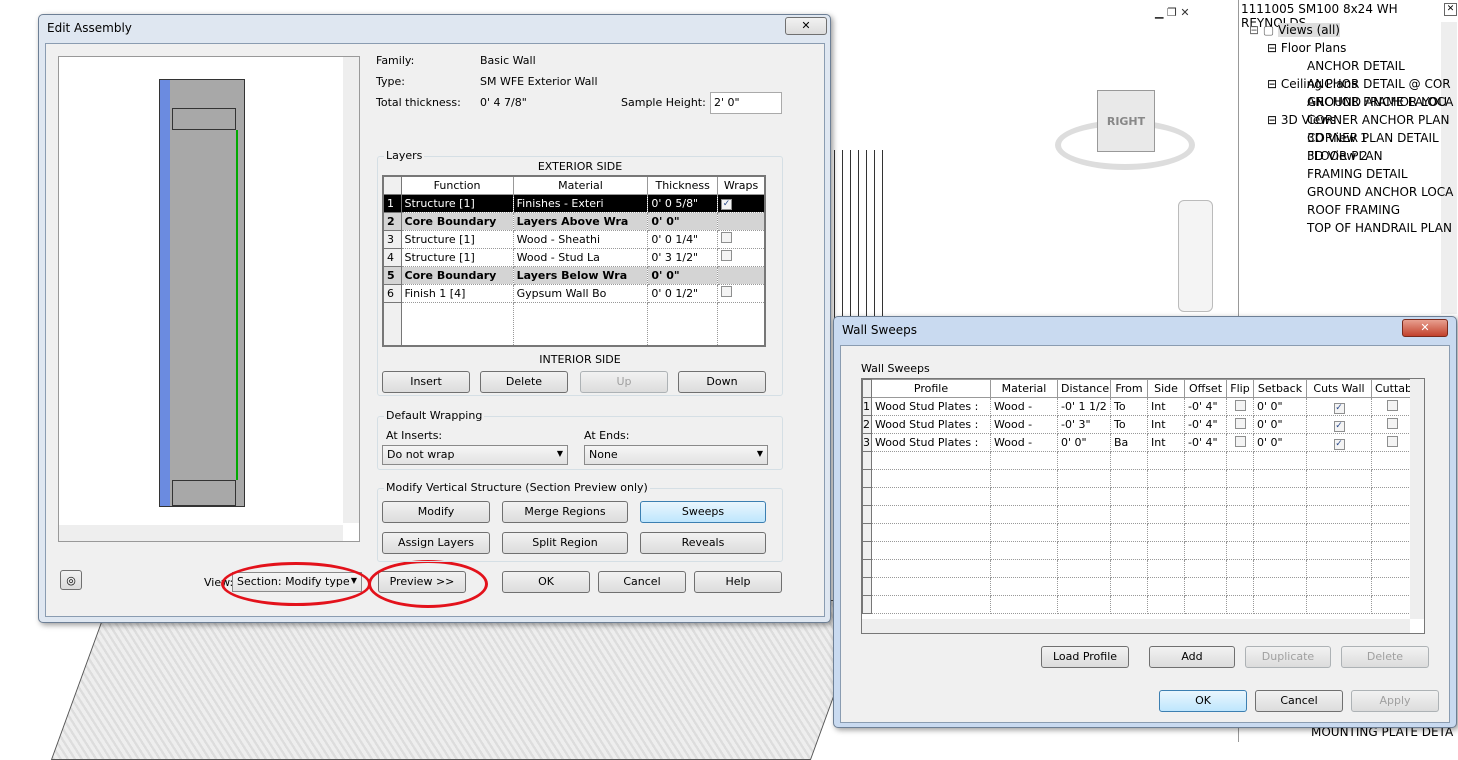 The image size is (1458, 760). Describe the element at coordinates (1351, 48) in the screenshot. I see `tree-floor-plans: ⊟ Floor Plans` at that location.